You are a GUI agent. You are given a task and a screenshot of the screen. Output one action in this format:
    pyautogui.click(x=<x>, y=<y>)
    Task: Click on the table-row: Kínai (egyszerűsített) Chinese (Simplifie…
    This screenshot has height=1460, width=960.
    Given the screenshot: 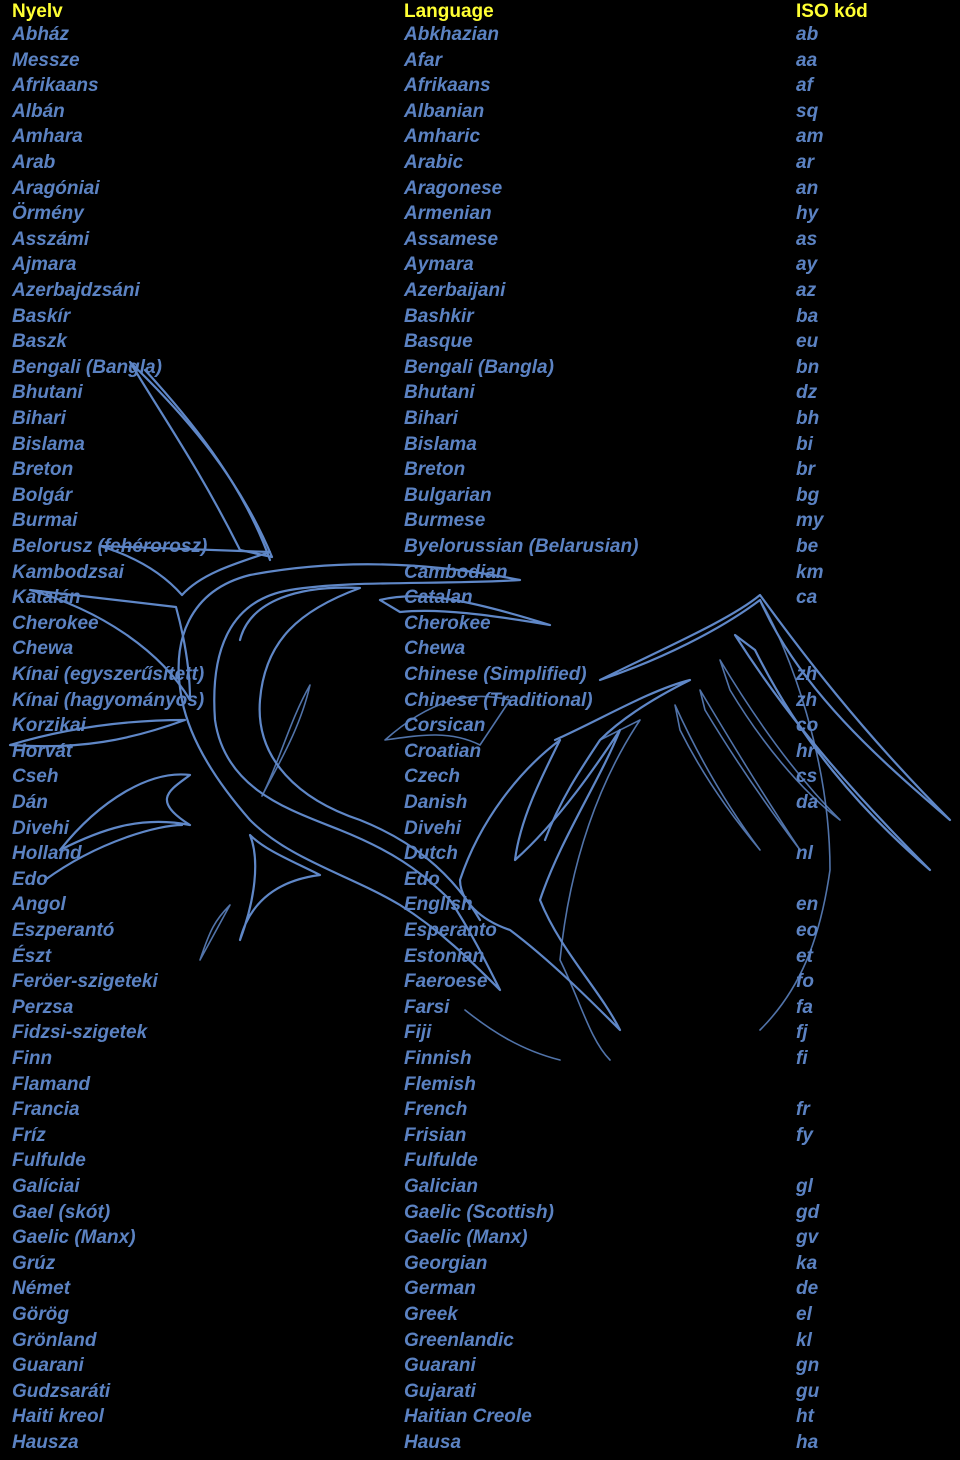 What is the action you would take?
    pyautogui.click(x=480, y=676)
    